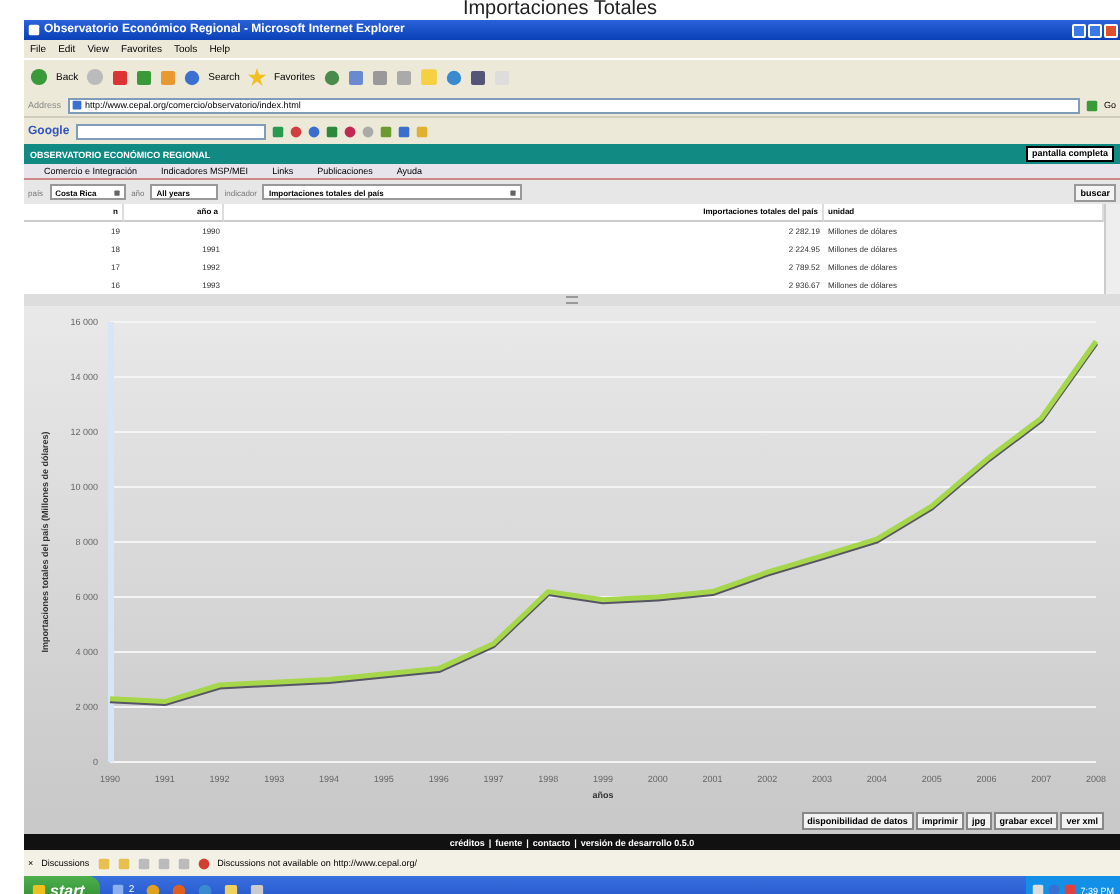 This screenshot has width=1120, height=894. Describe the element at coordinates (572, 300) in the screenshot. I see `splitter-handle` at that location.